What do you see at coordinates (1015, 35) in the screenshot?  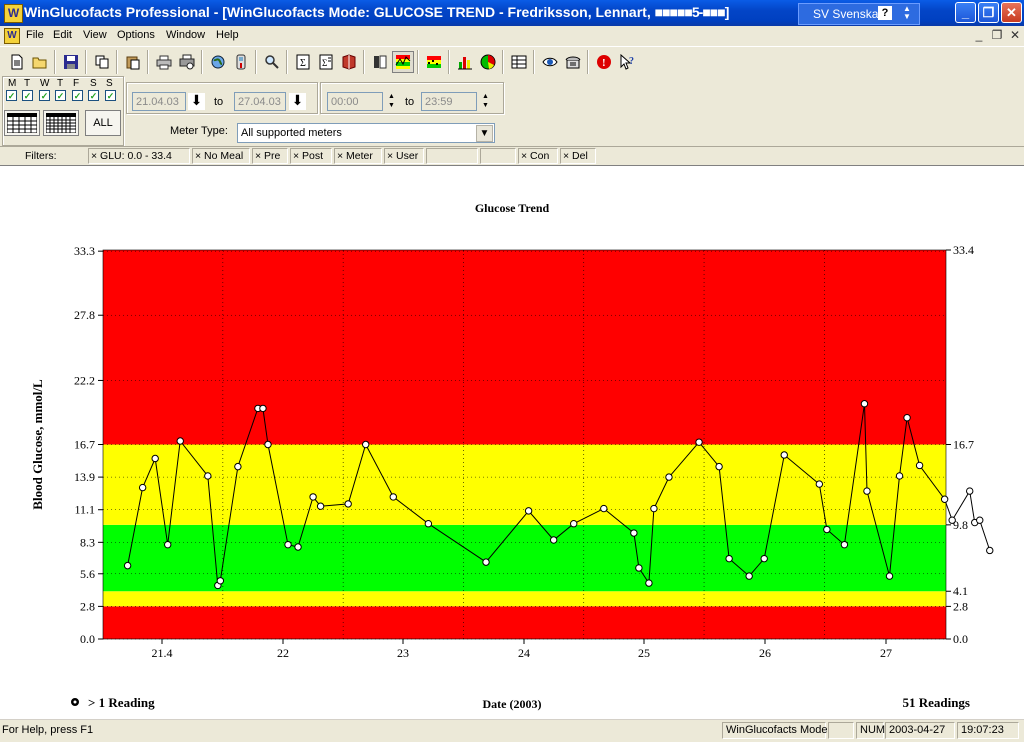 I see `doc-close-button: ✕` at bounding box center [1015, 35].